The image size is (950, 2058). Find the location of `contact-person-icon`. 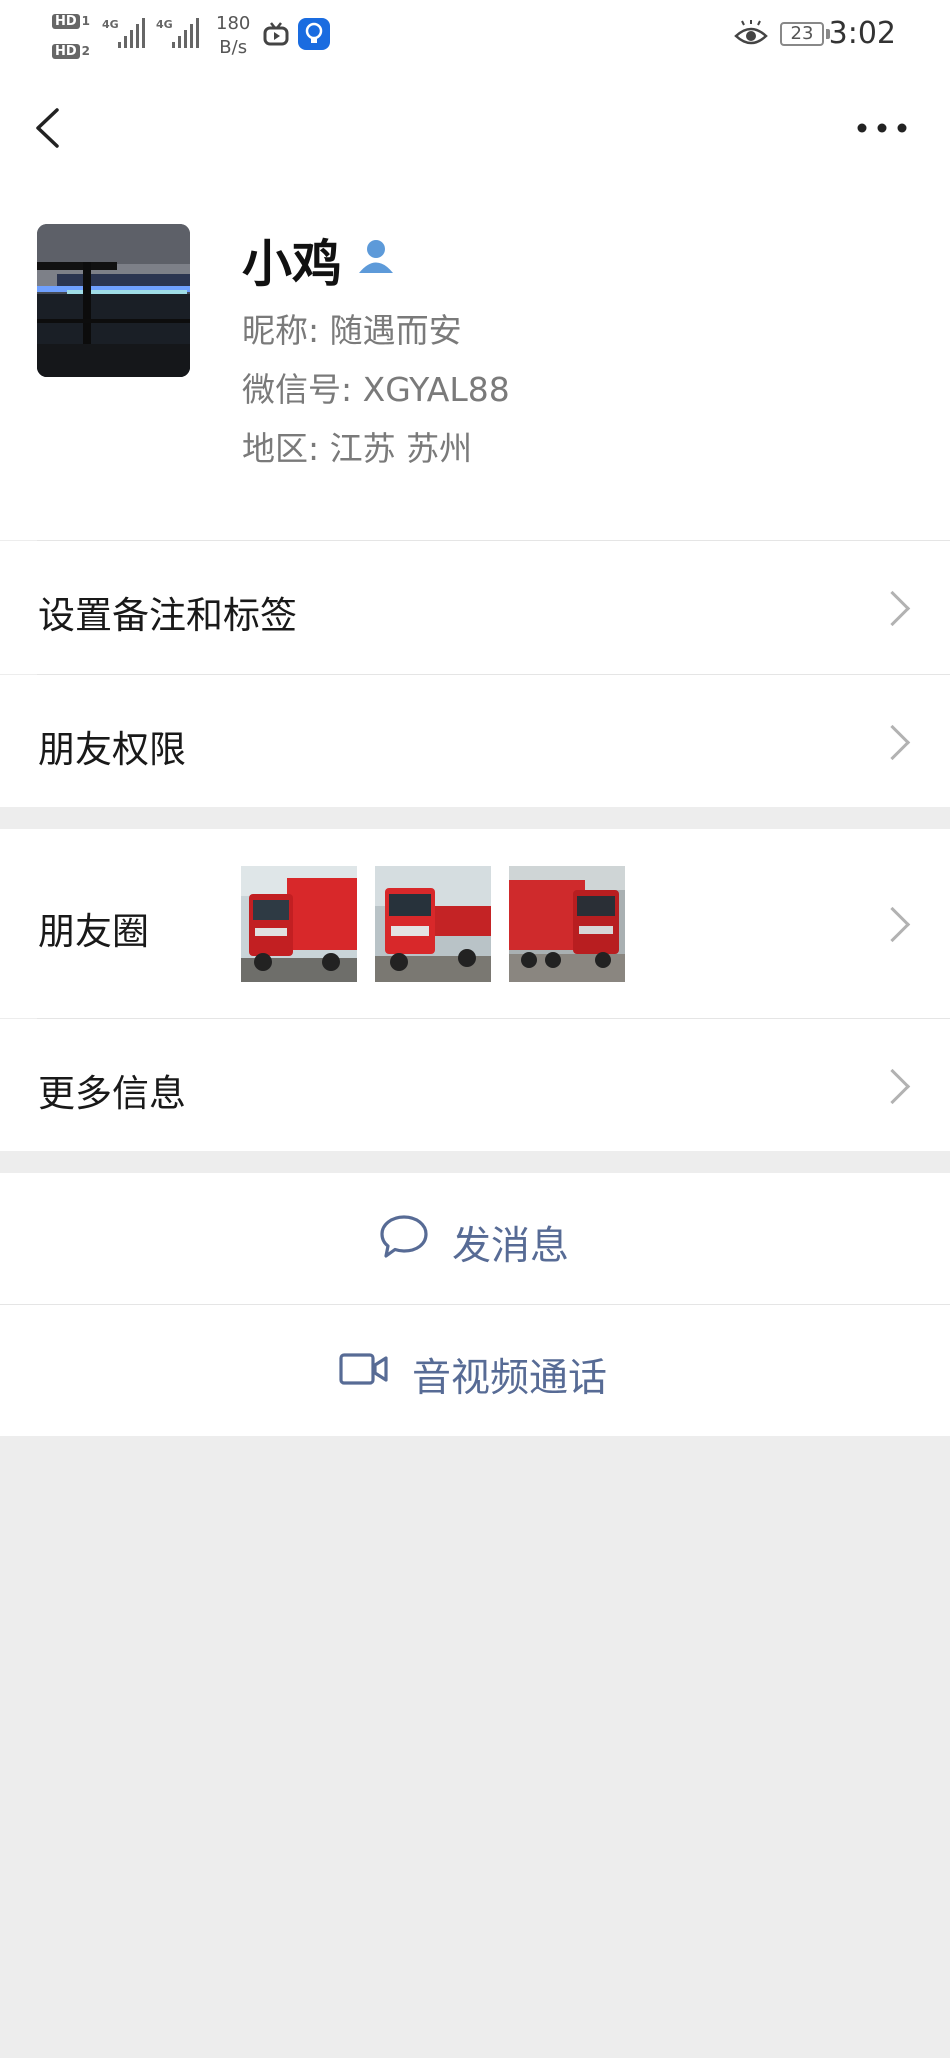

contact-person-icon is located at coordinates (376, 258).